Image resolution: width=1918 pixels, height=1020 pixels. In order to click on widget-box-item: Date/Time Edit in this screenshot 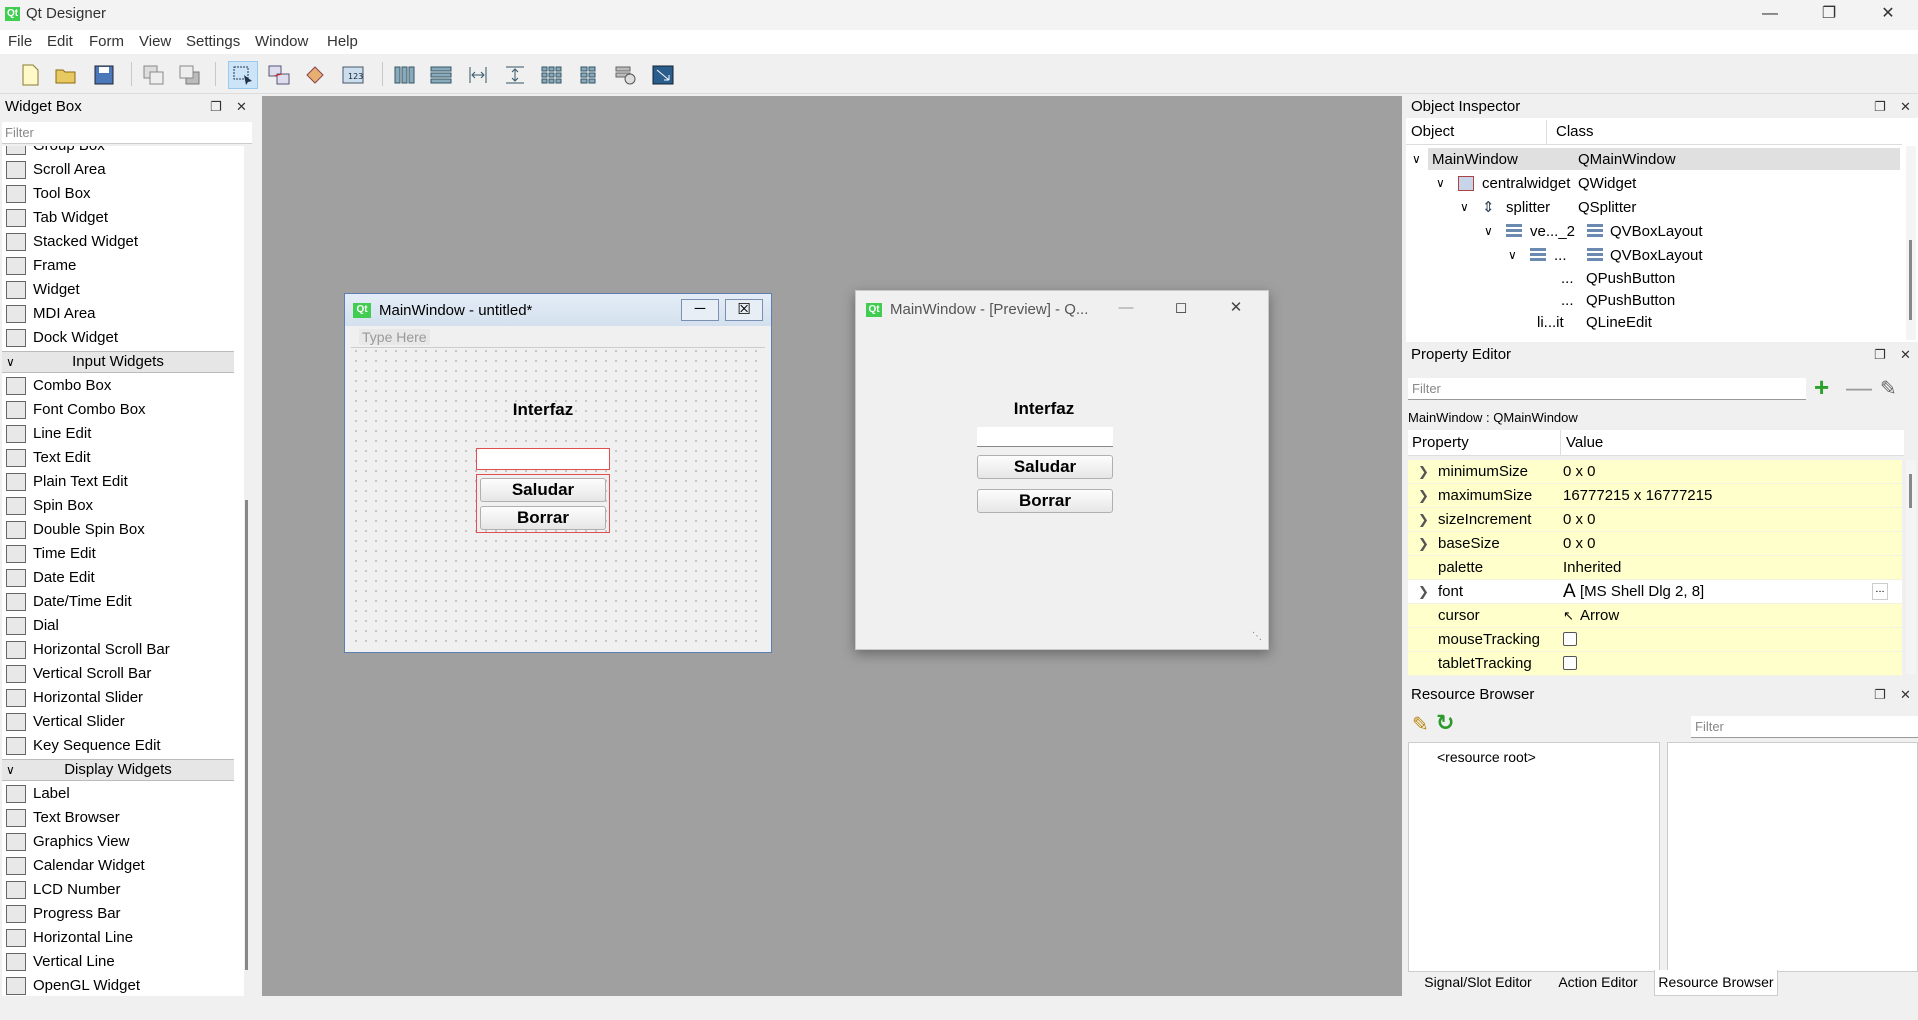, I will do `click(122, 602)`.